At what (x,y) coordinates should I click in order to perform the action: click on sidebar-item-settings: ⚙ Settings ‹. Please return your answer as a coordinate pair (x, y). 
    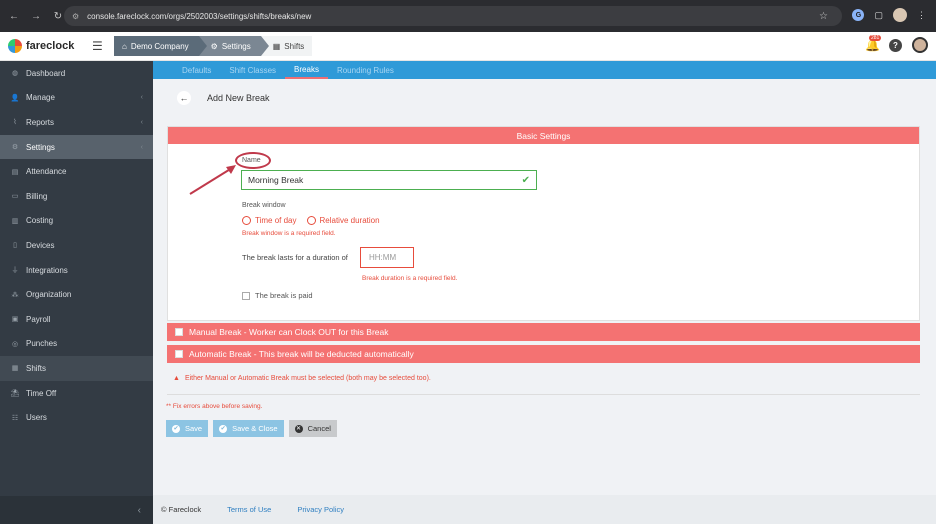
    Looking at the image, I should click on (76, 147).